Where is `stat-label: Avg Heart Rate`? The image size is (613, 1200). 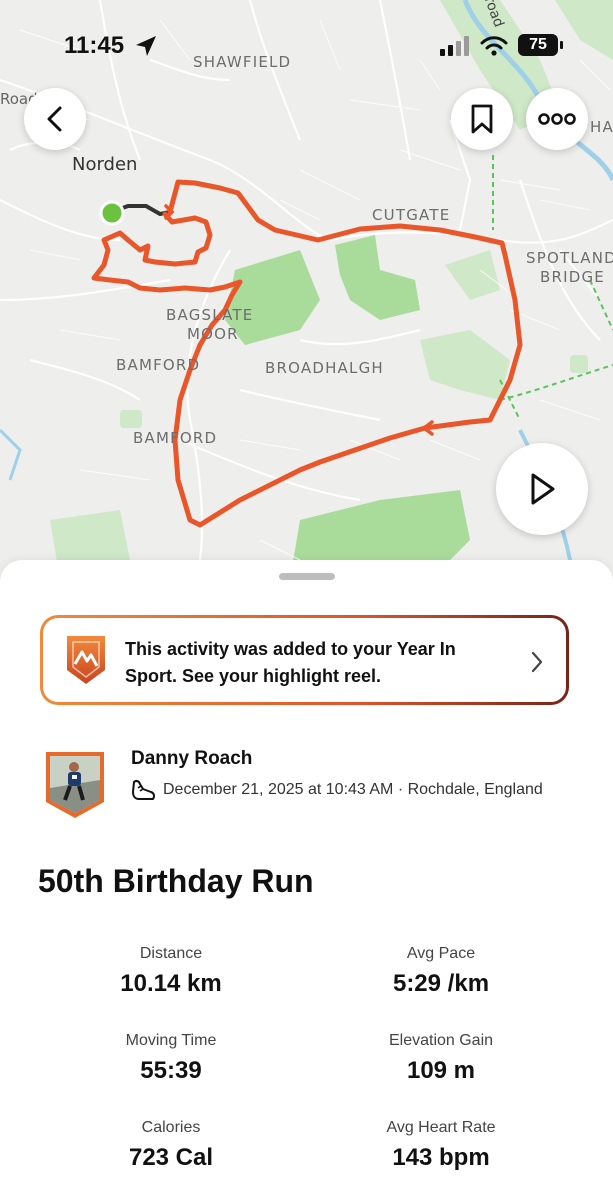 stat-label: Avg Heart Rate is located at coordinates (441, 1127).